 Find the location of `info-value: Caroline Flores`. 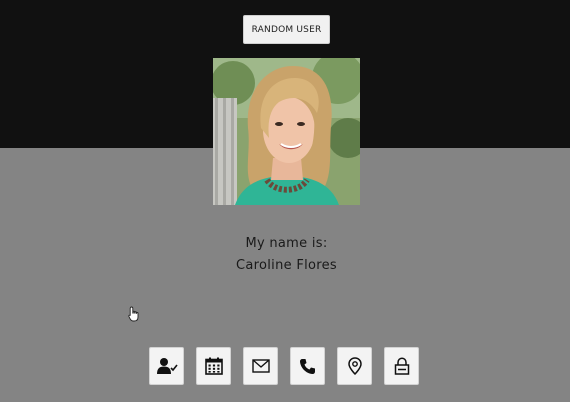

info-value: Caroline Flores is located at coordinates (286, 265).